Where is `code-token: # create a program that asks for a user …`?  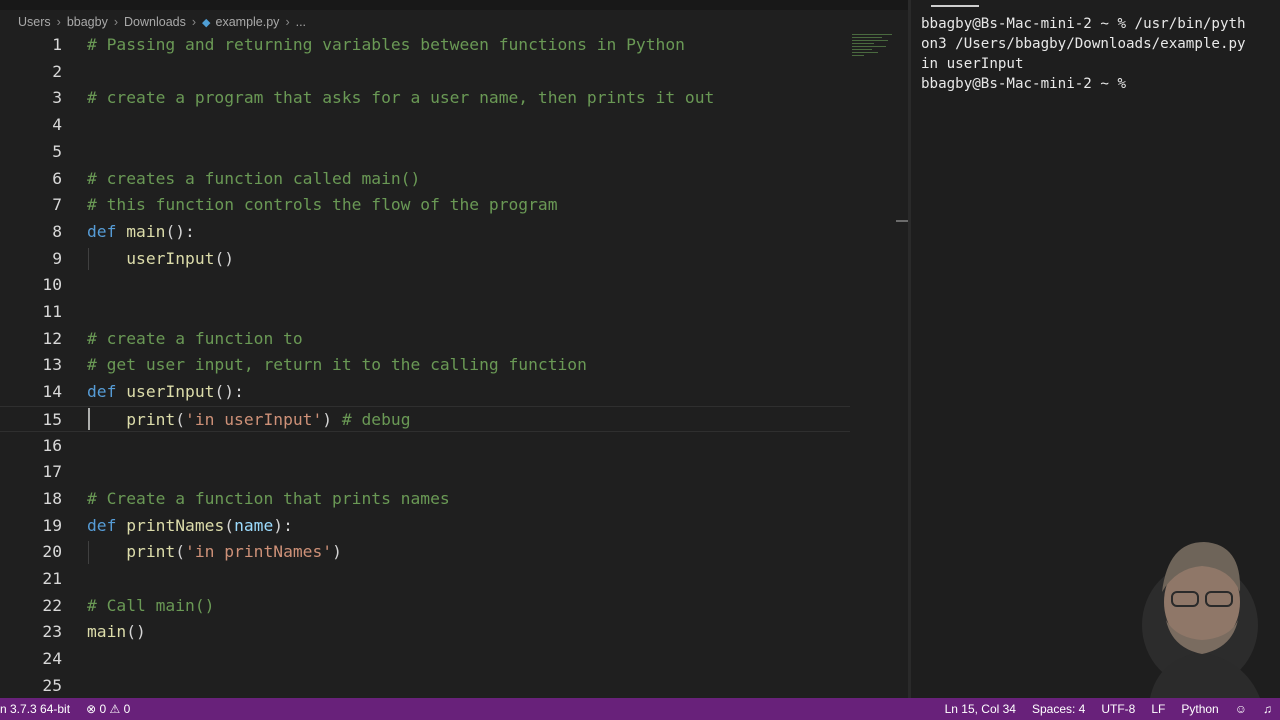
code-token: # create a program that asks for a user … is located at coordinates (401, 98).